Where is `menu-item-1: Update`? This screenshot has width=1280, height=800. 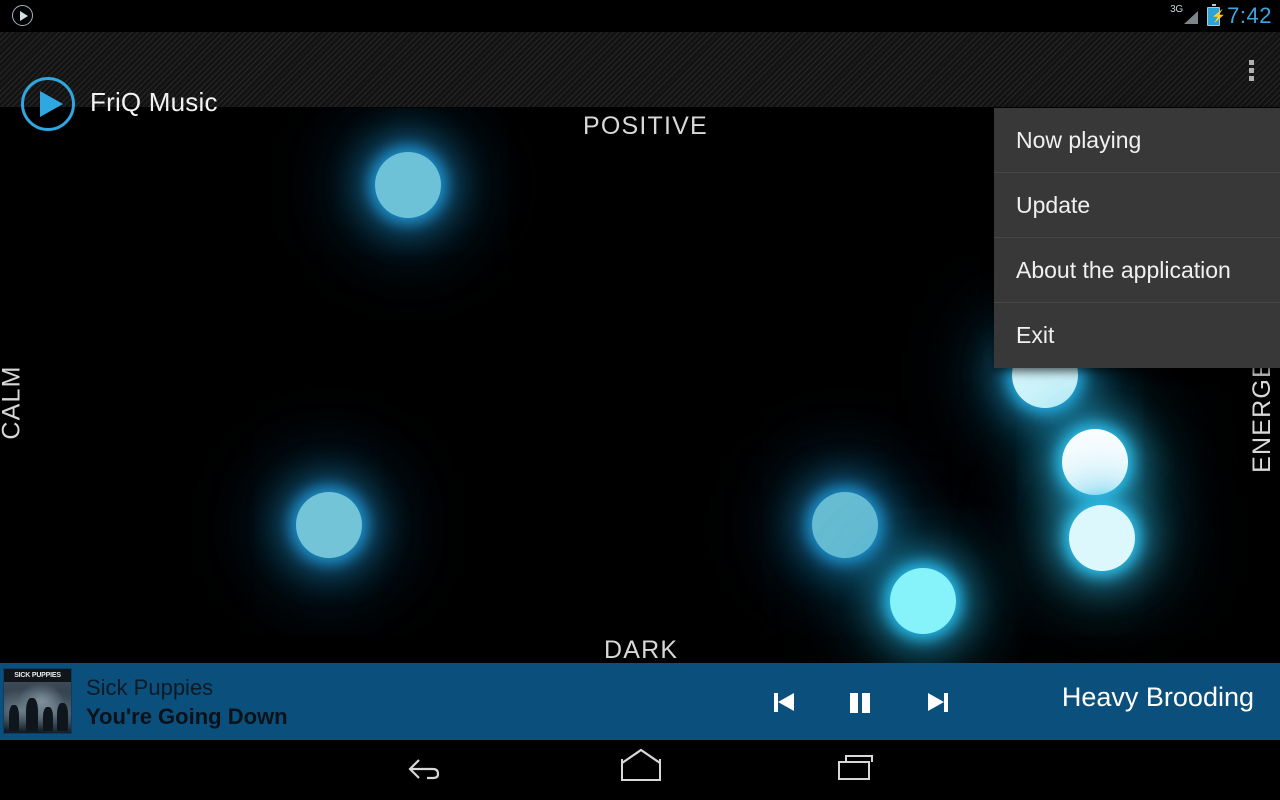
menu-item-1: Update is located at coordinates (1137, 205).